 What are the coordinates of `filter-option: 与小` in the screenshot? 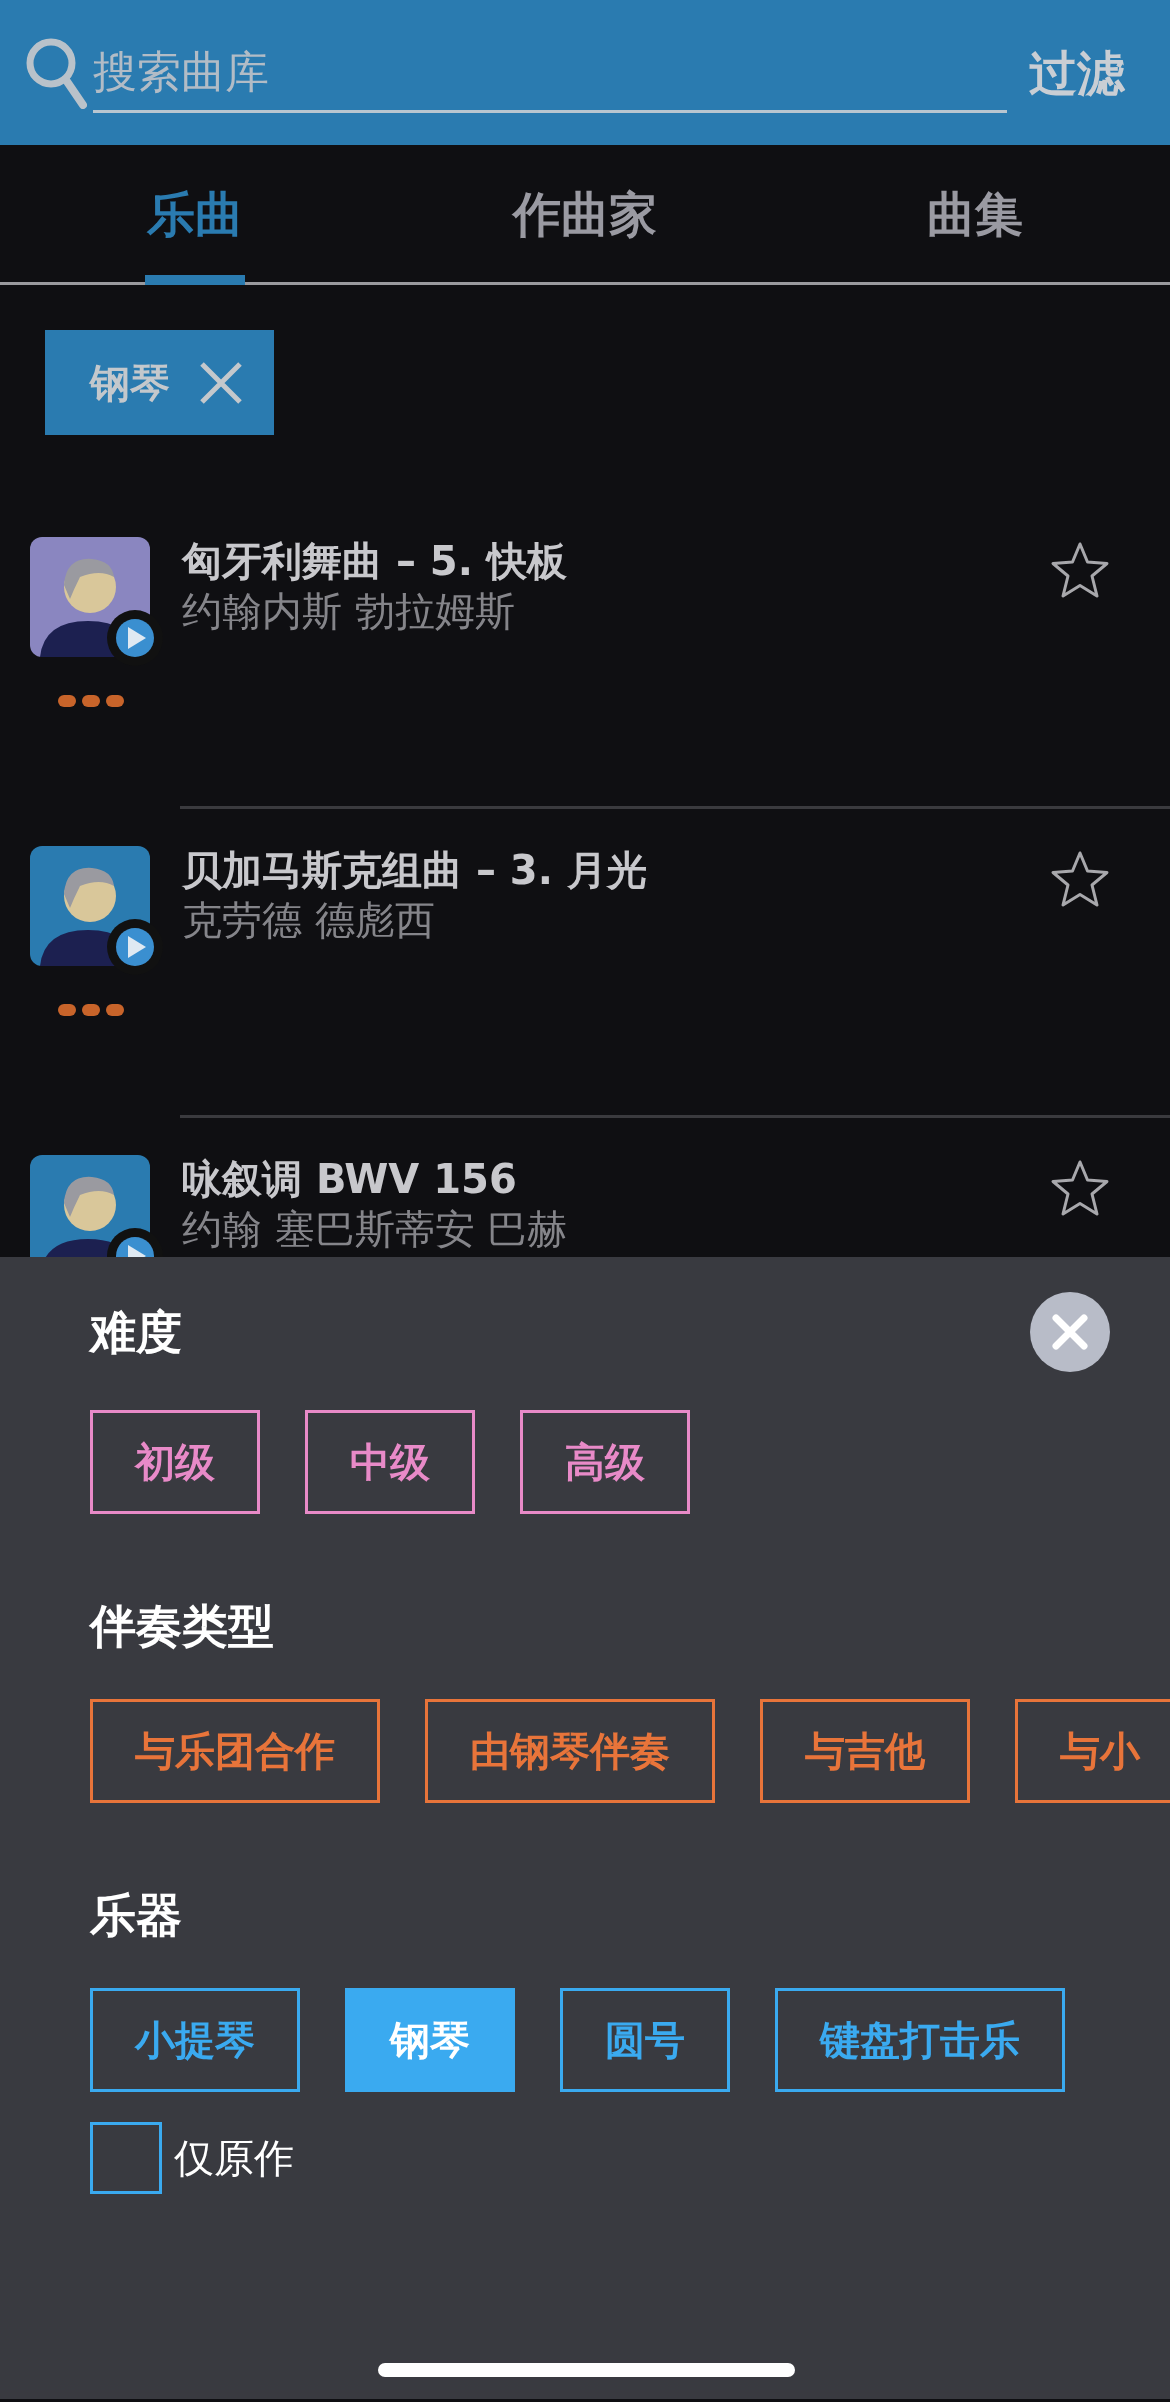 It's located at (1092, 1751).